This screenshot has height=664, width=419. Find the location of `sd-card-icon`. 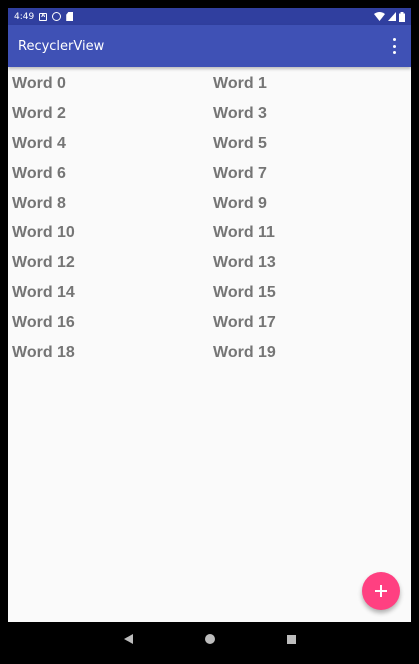

sd-card-icon is located at coordinates (70, 16).